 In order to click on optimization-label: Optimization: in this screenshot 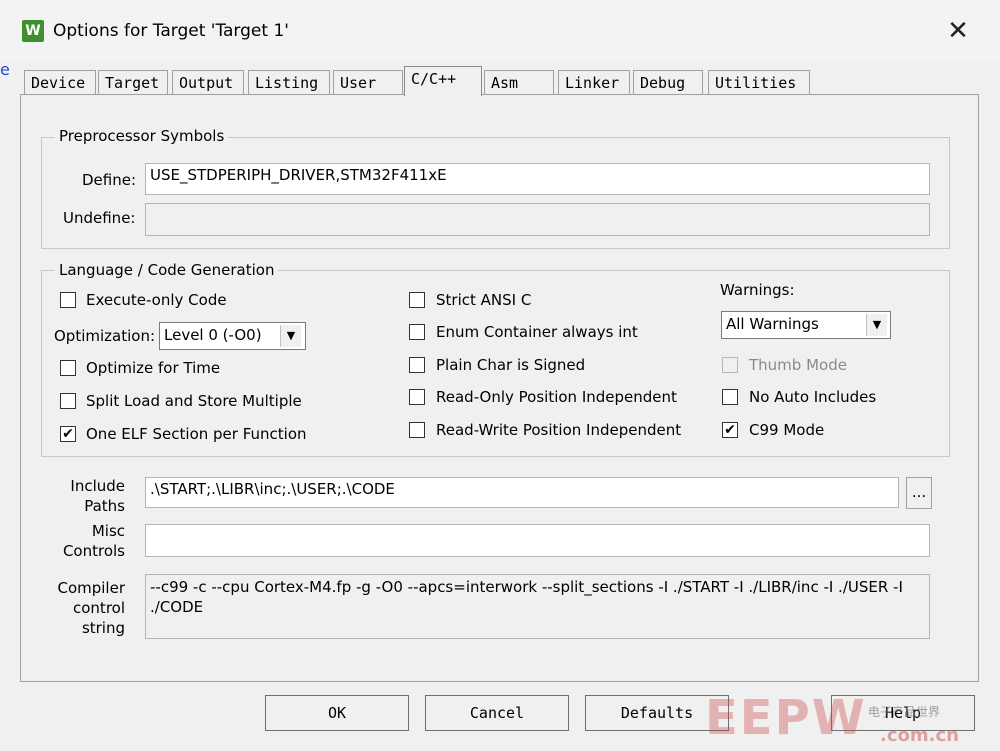, I will do `click(105, 336)`.